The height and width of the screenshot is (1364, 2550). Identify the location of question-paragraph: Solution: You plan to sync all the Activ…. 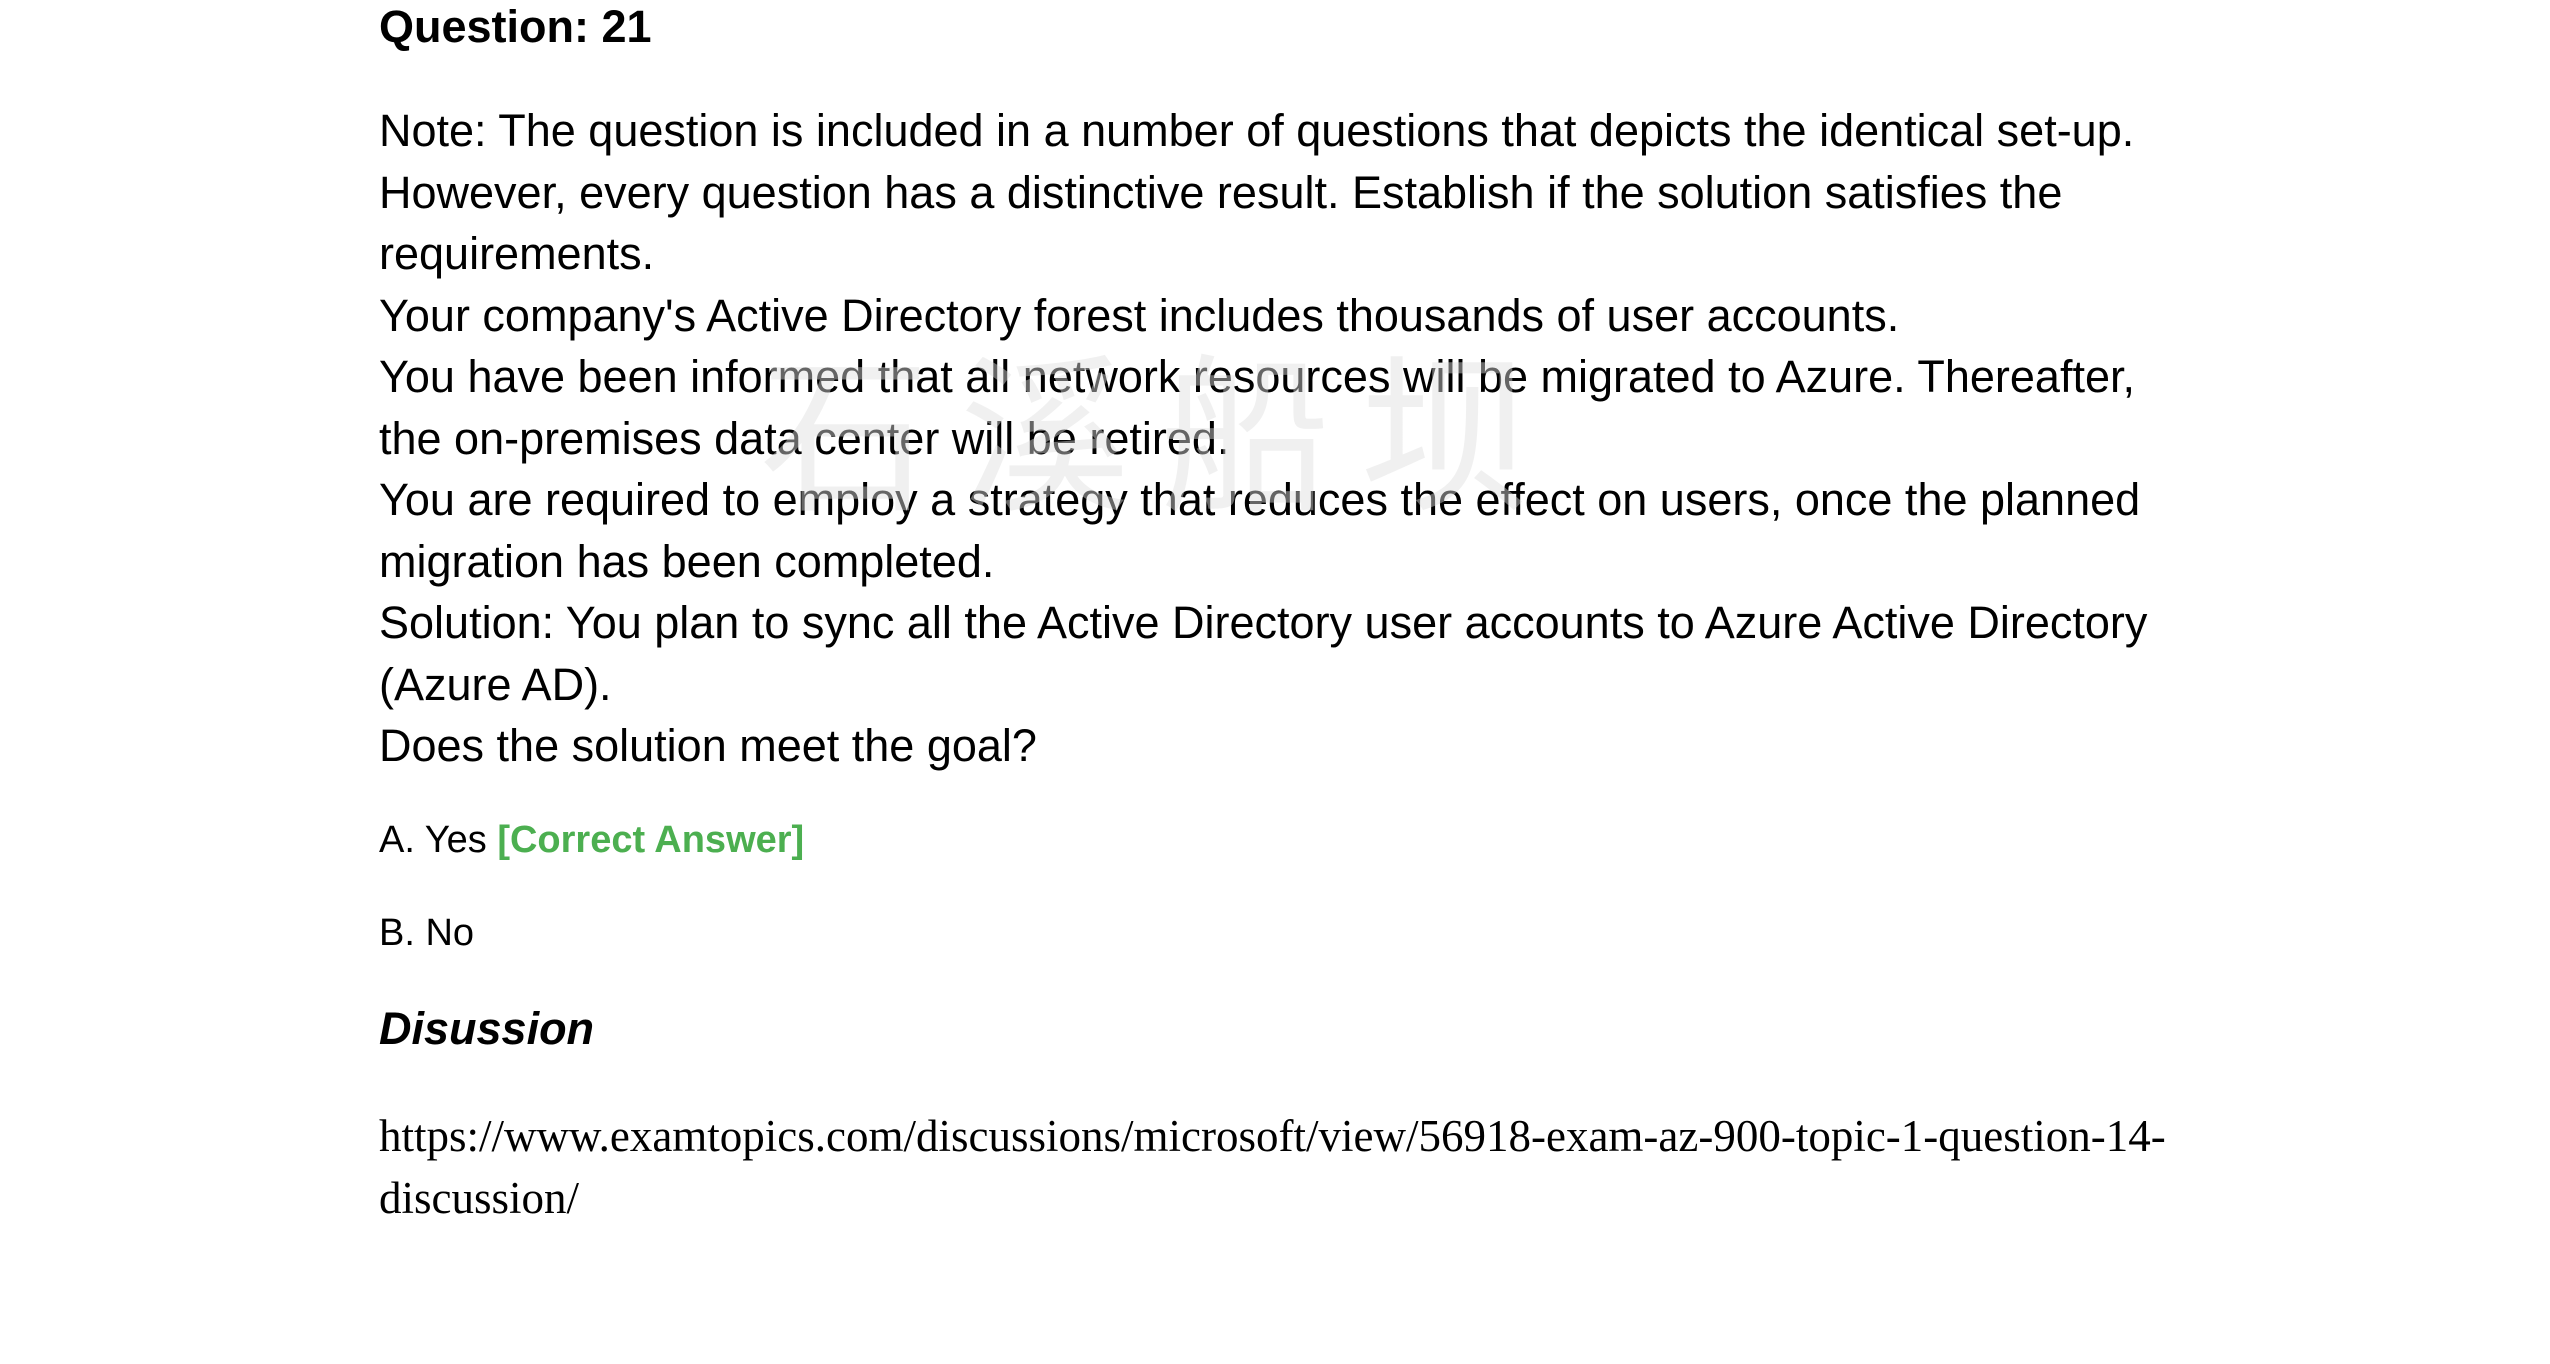
(1263, 653).